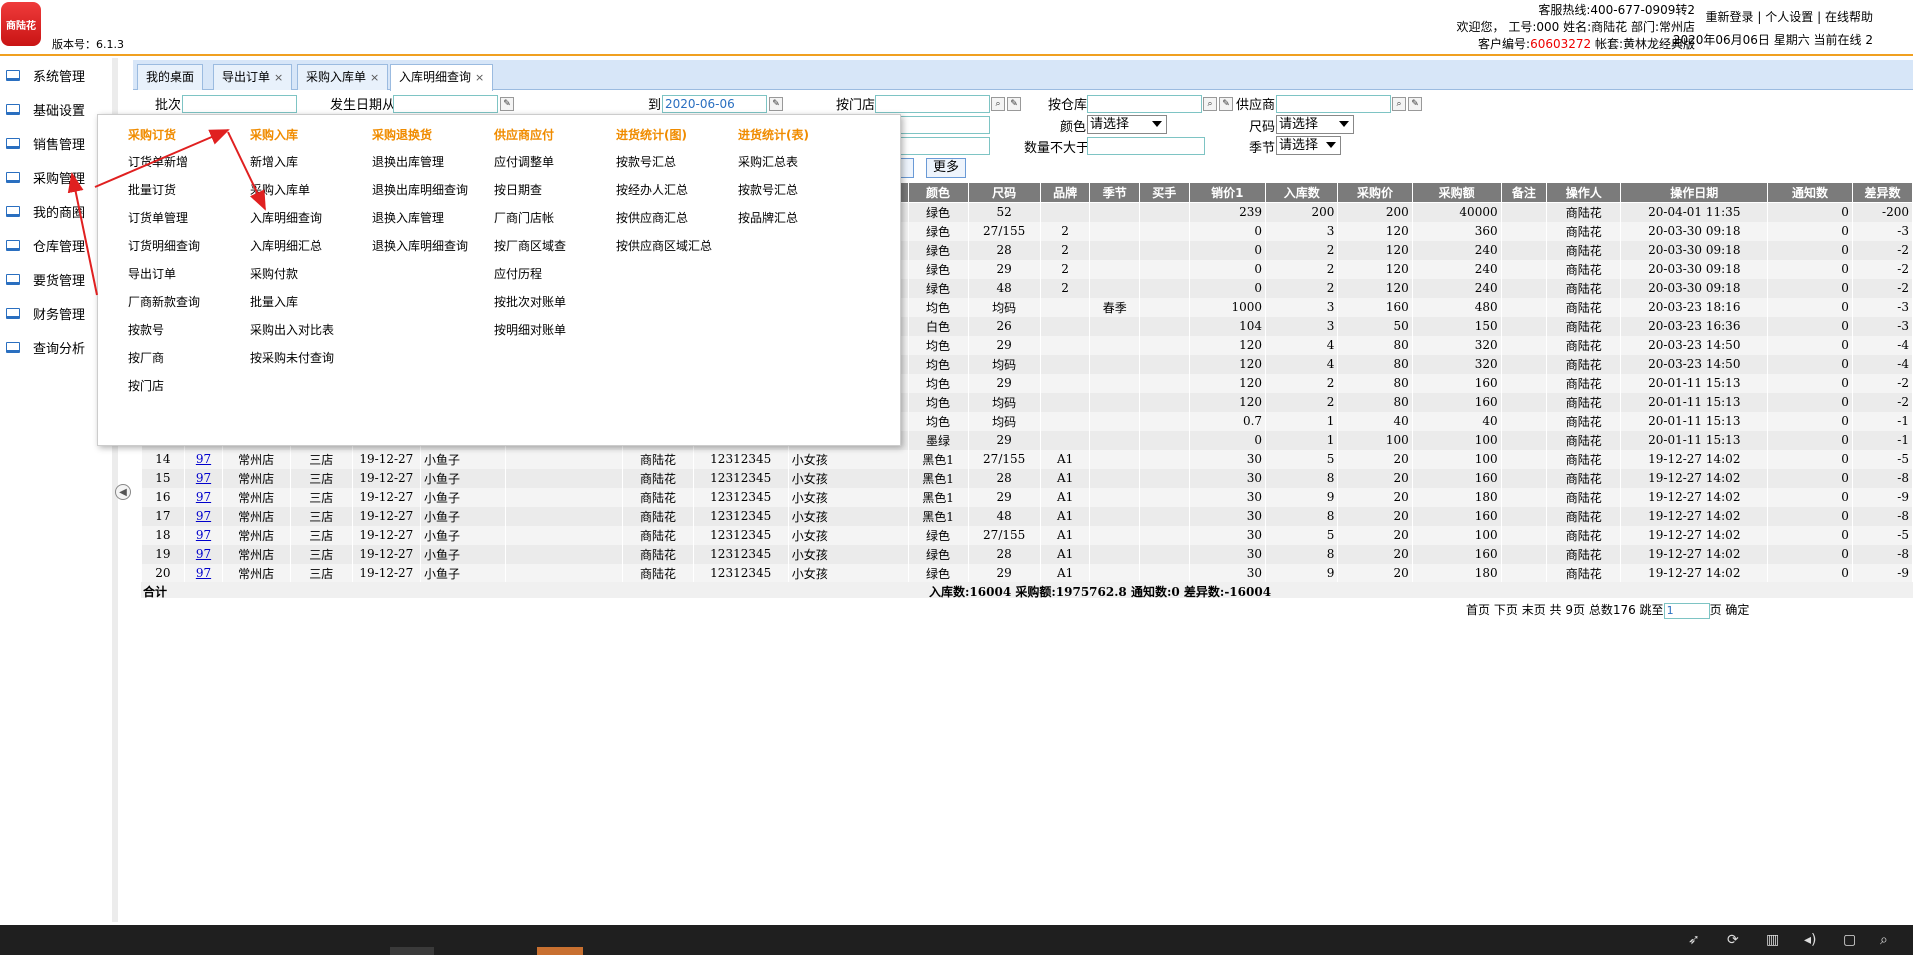 Image resolution: width=1913 pixels, height=955 pixels. I want to click on tab-my-desktop: 我的桌面, so click(170, 77).